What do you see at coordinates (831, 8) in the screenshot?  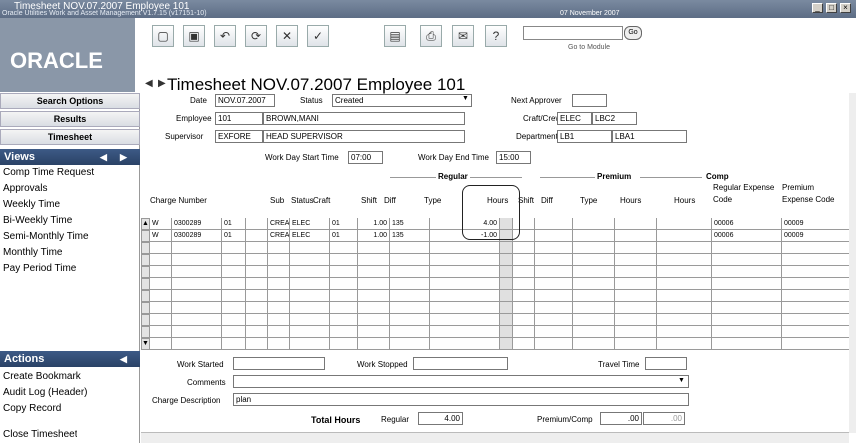 I see `maximize-icon: □` at bounding box center [831, 8].